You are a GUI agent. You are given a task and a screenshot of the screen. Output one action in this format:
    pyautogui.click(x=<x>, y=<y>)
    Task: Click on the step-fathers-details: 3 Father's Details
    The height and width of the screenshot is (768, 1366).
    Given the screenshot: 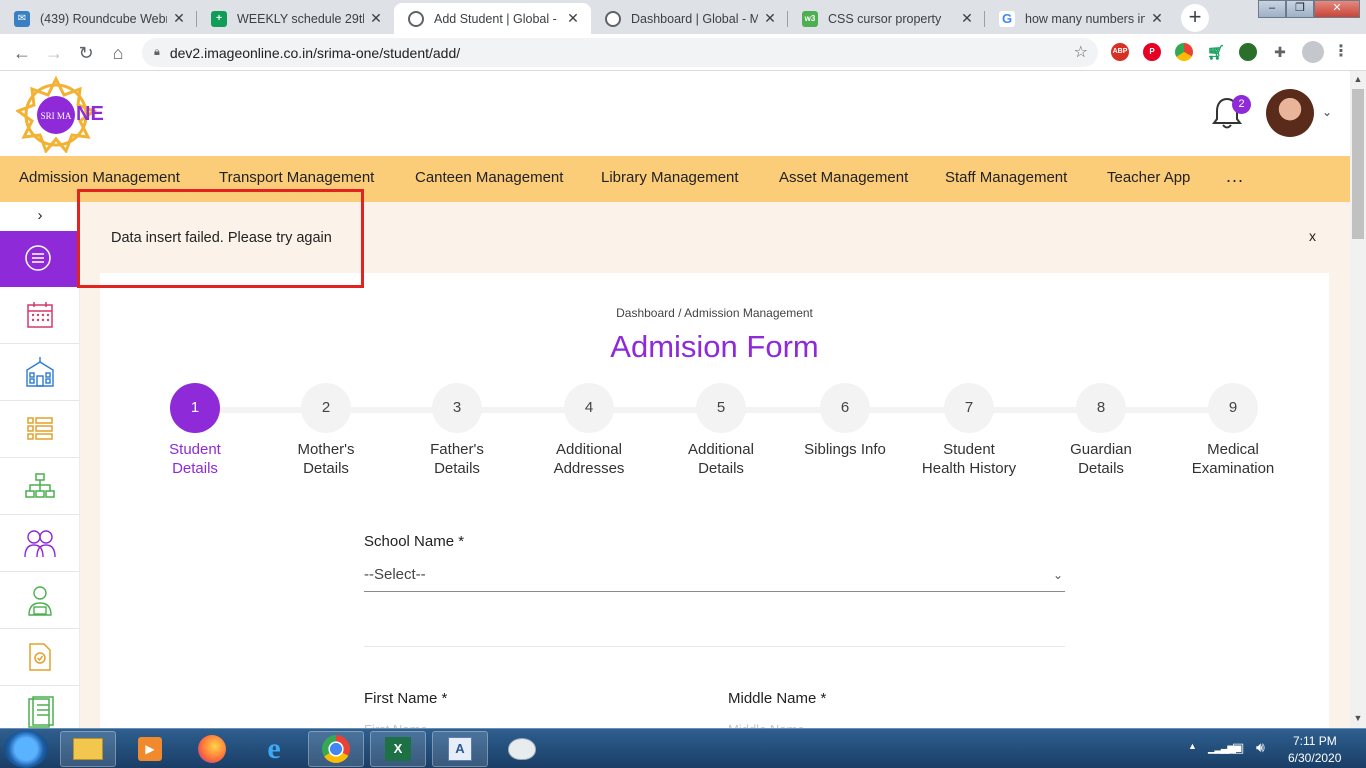 What is the action you would take?
    pyautogui.click(x=457, y=430)
    